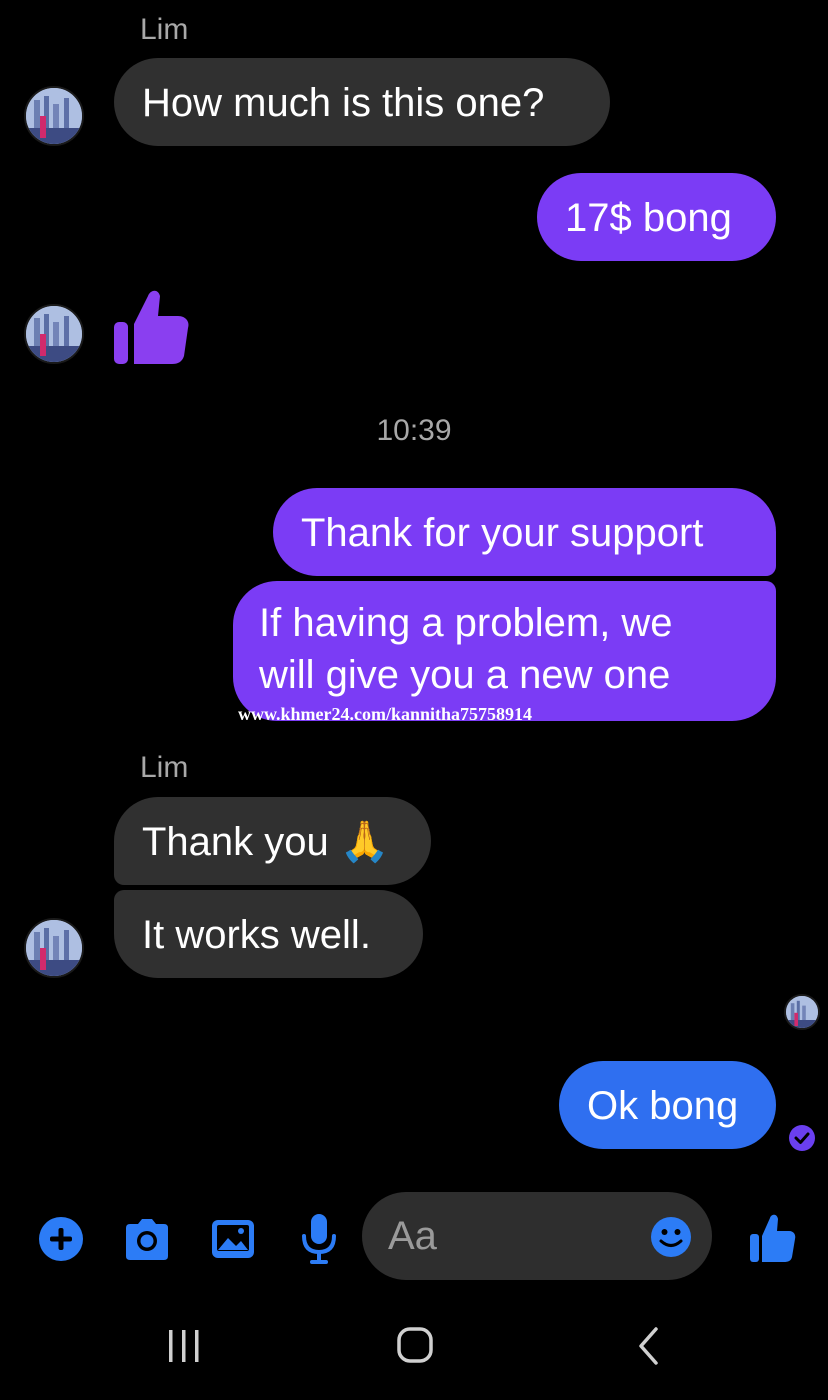 The width and height of the screenshot is (828, 1400). What do you see at coordinates (414, 430) in the screenshot?
I see `timestamp: 10:39` at bounding box center [414, 430].